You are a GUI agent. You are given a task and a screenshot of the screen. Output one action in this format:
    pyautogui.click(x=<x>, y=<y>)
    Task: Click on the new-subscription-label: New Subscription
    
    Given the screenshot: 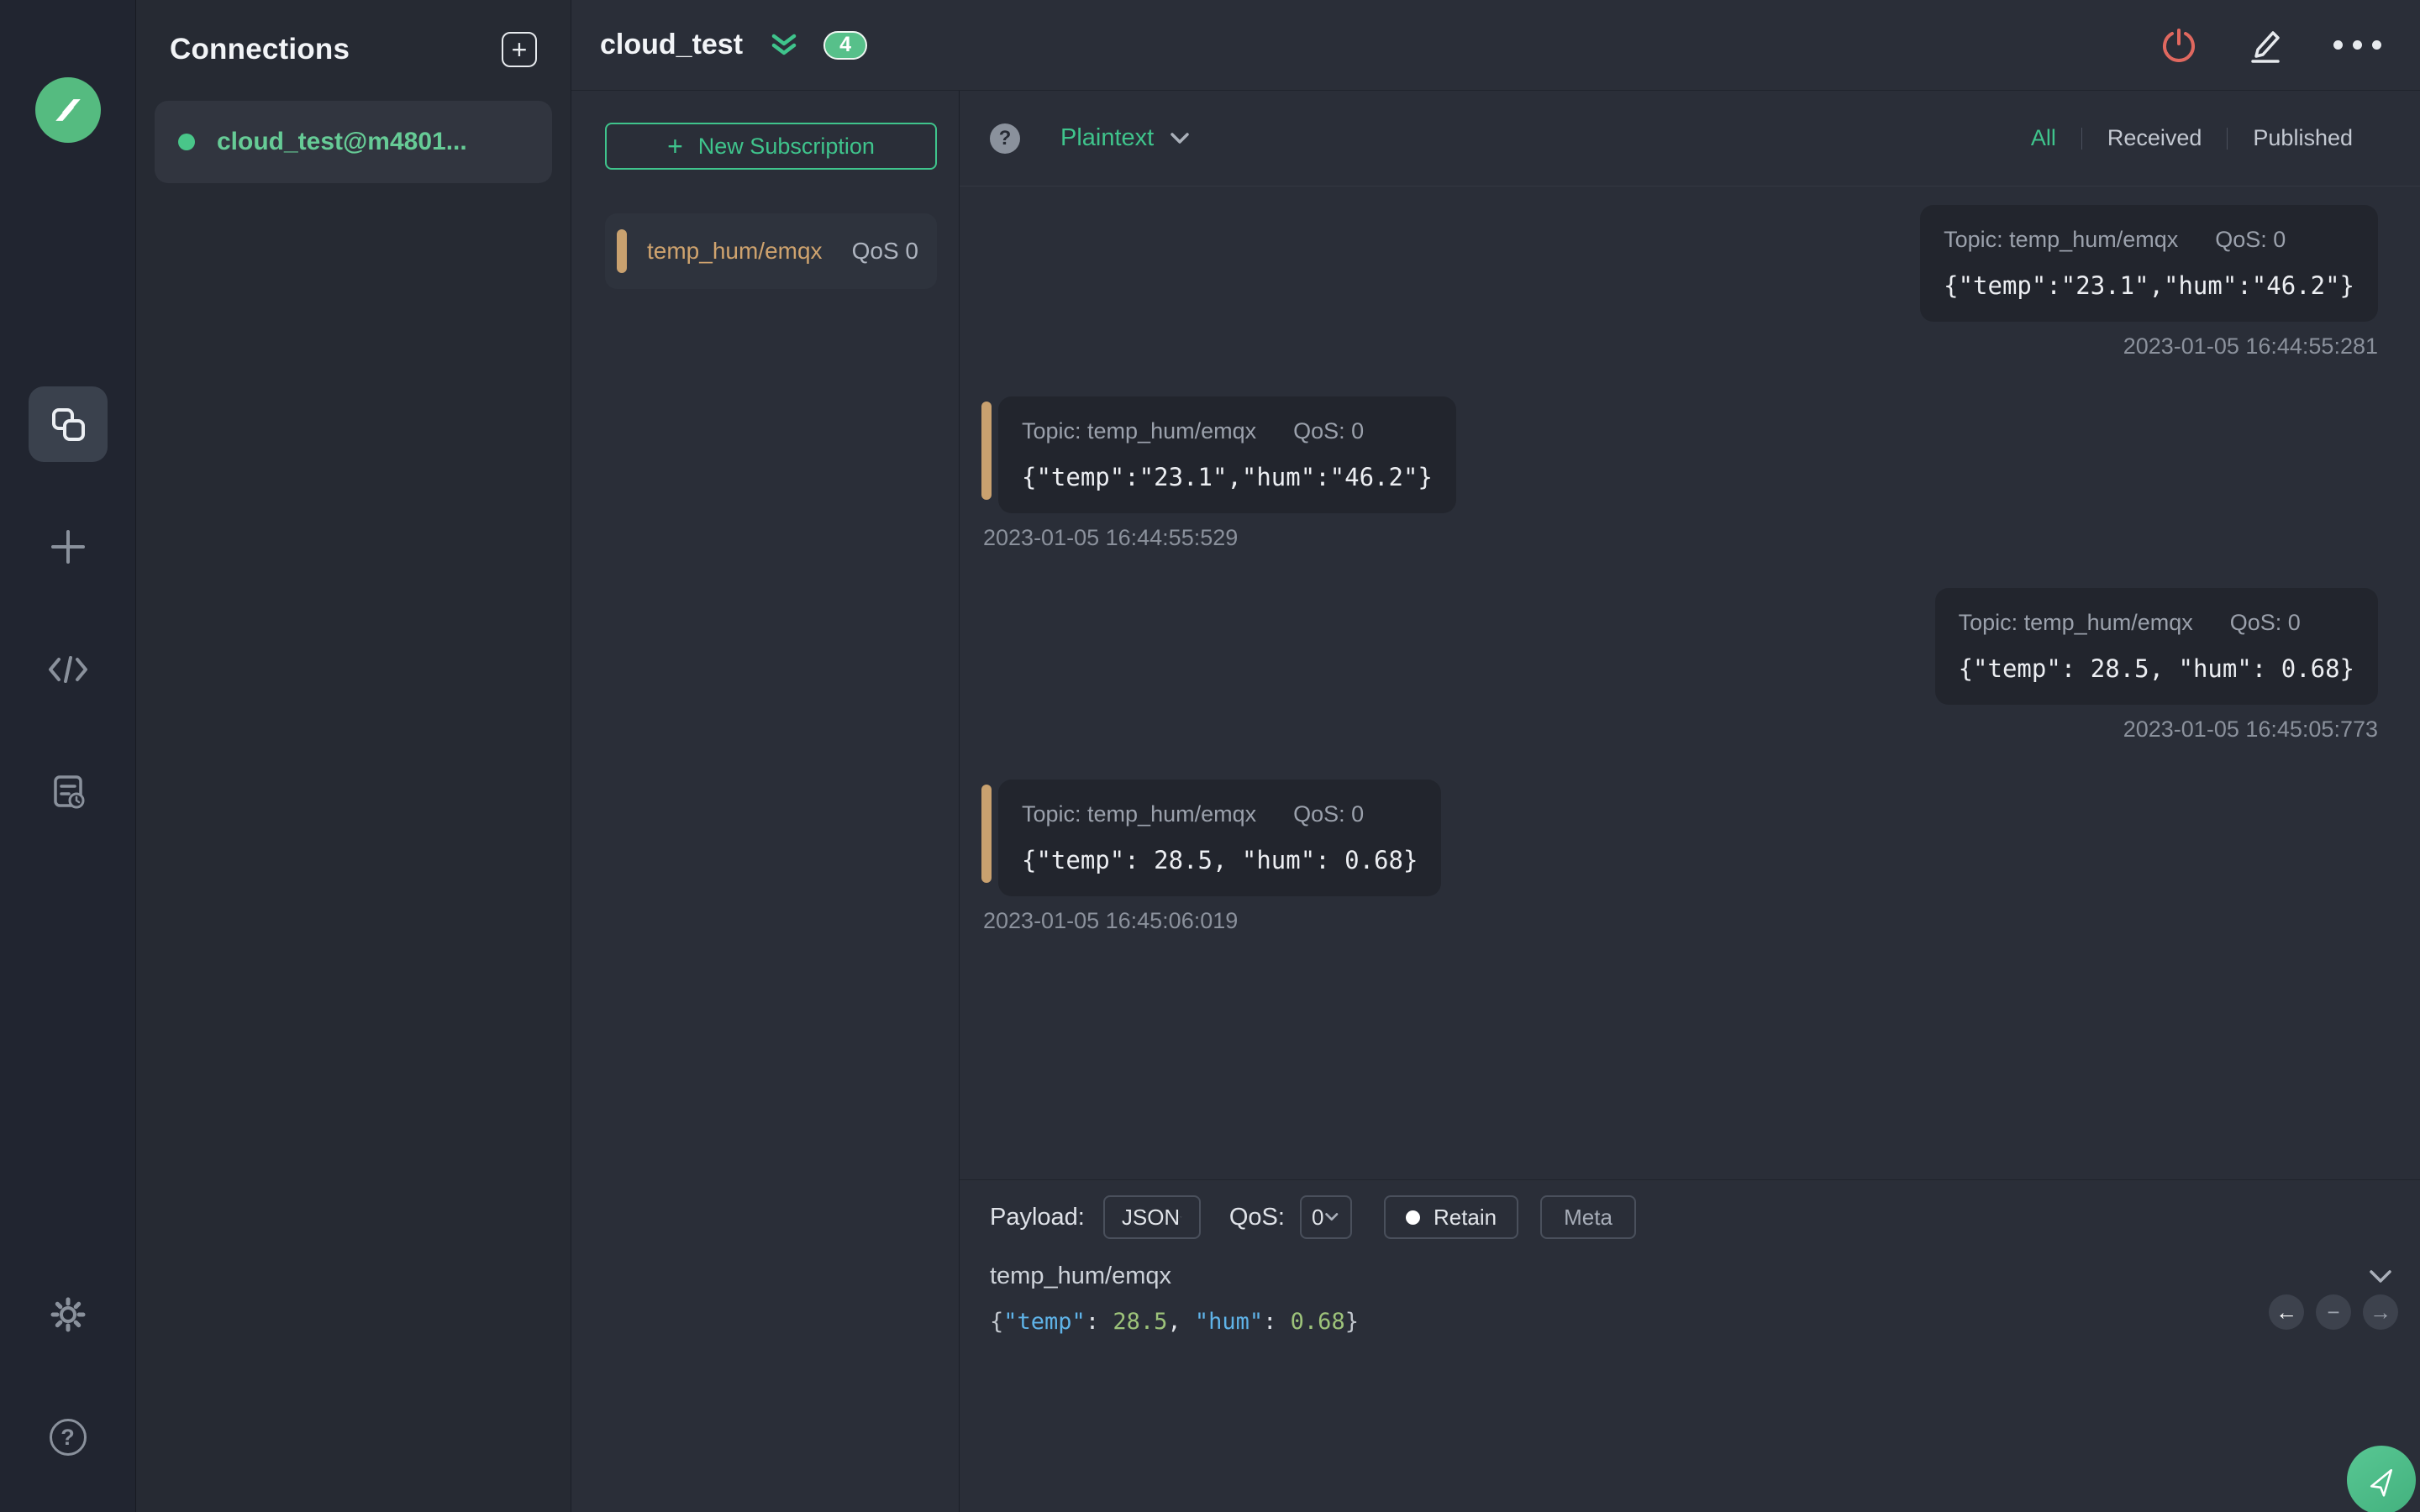 What is the action you would take?
    pyautogui.click(x=786, y=146)
    